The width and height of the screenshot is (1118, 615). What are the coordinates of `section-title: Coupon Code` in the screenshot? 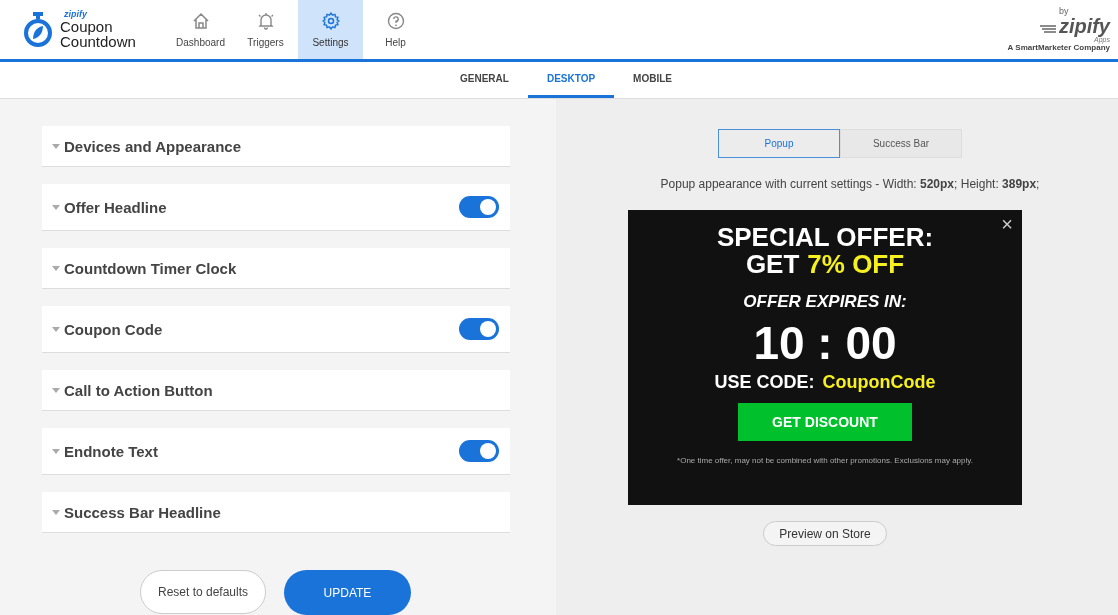 It's located at (113, 329).